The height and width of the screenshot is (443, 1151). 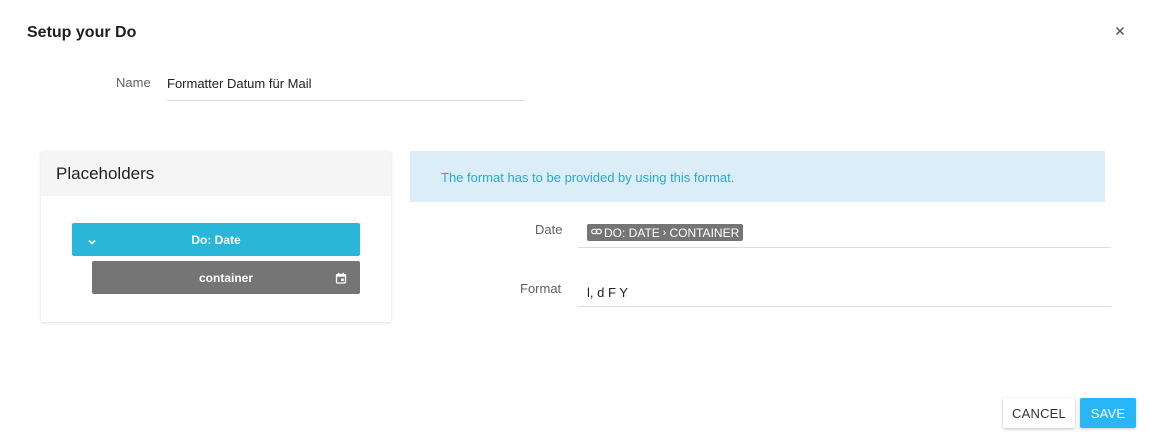 I want to click on name-label: Name, so click(x=133, y=82).